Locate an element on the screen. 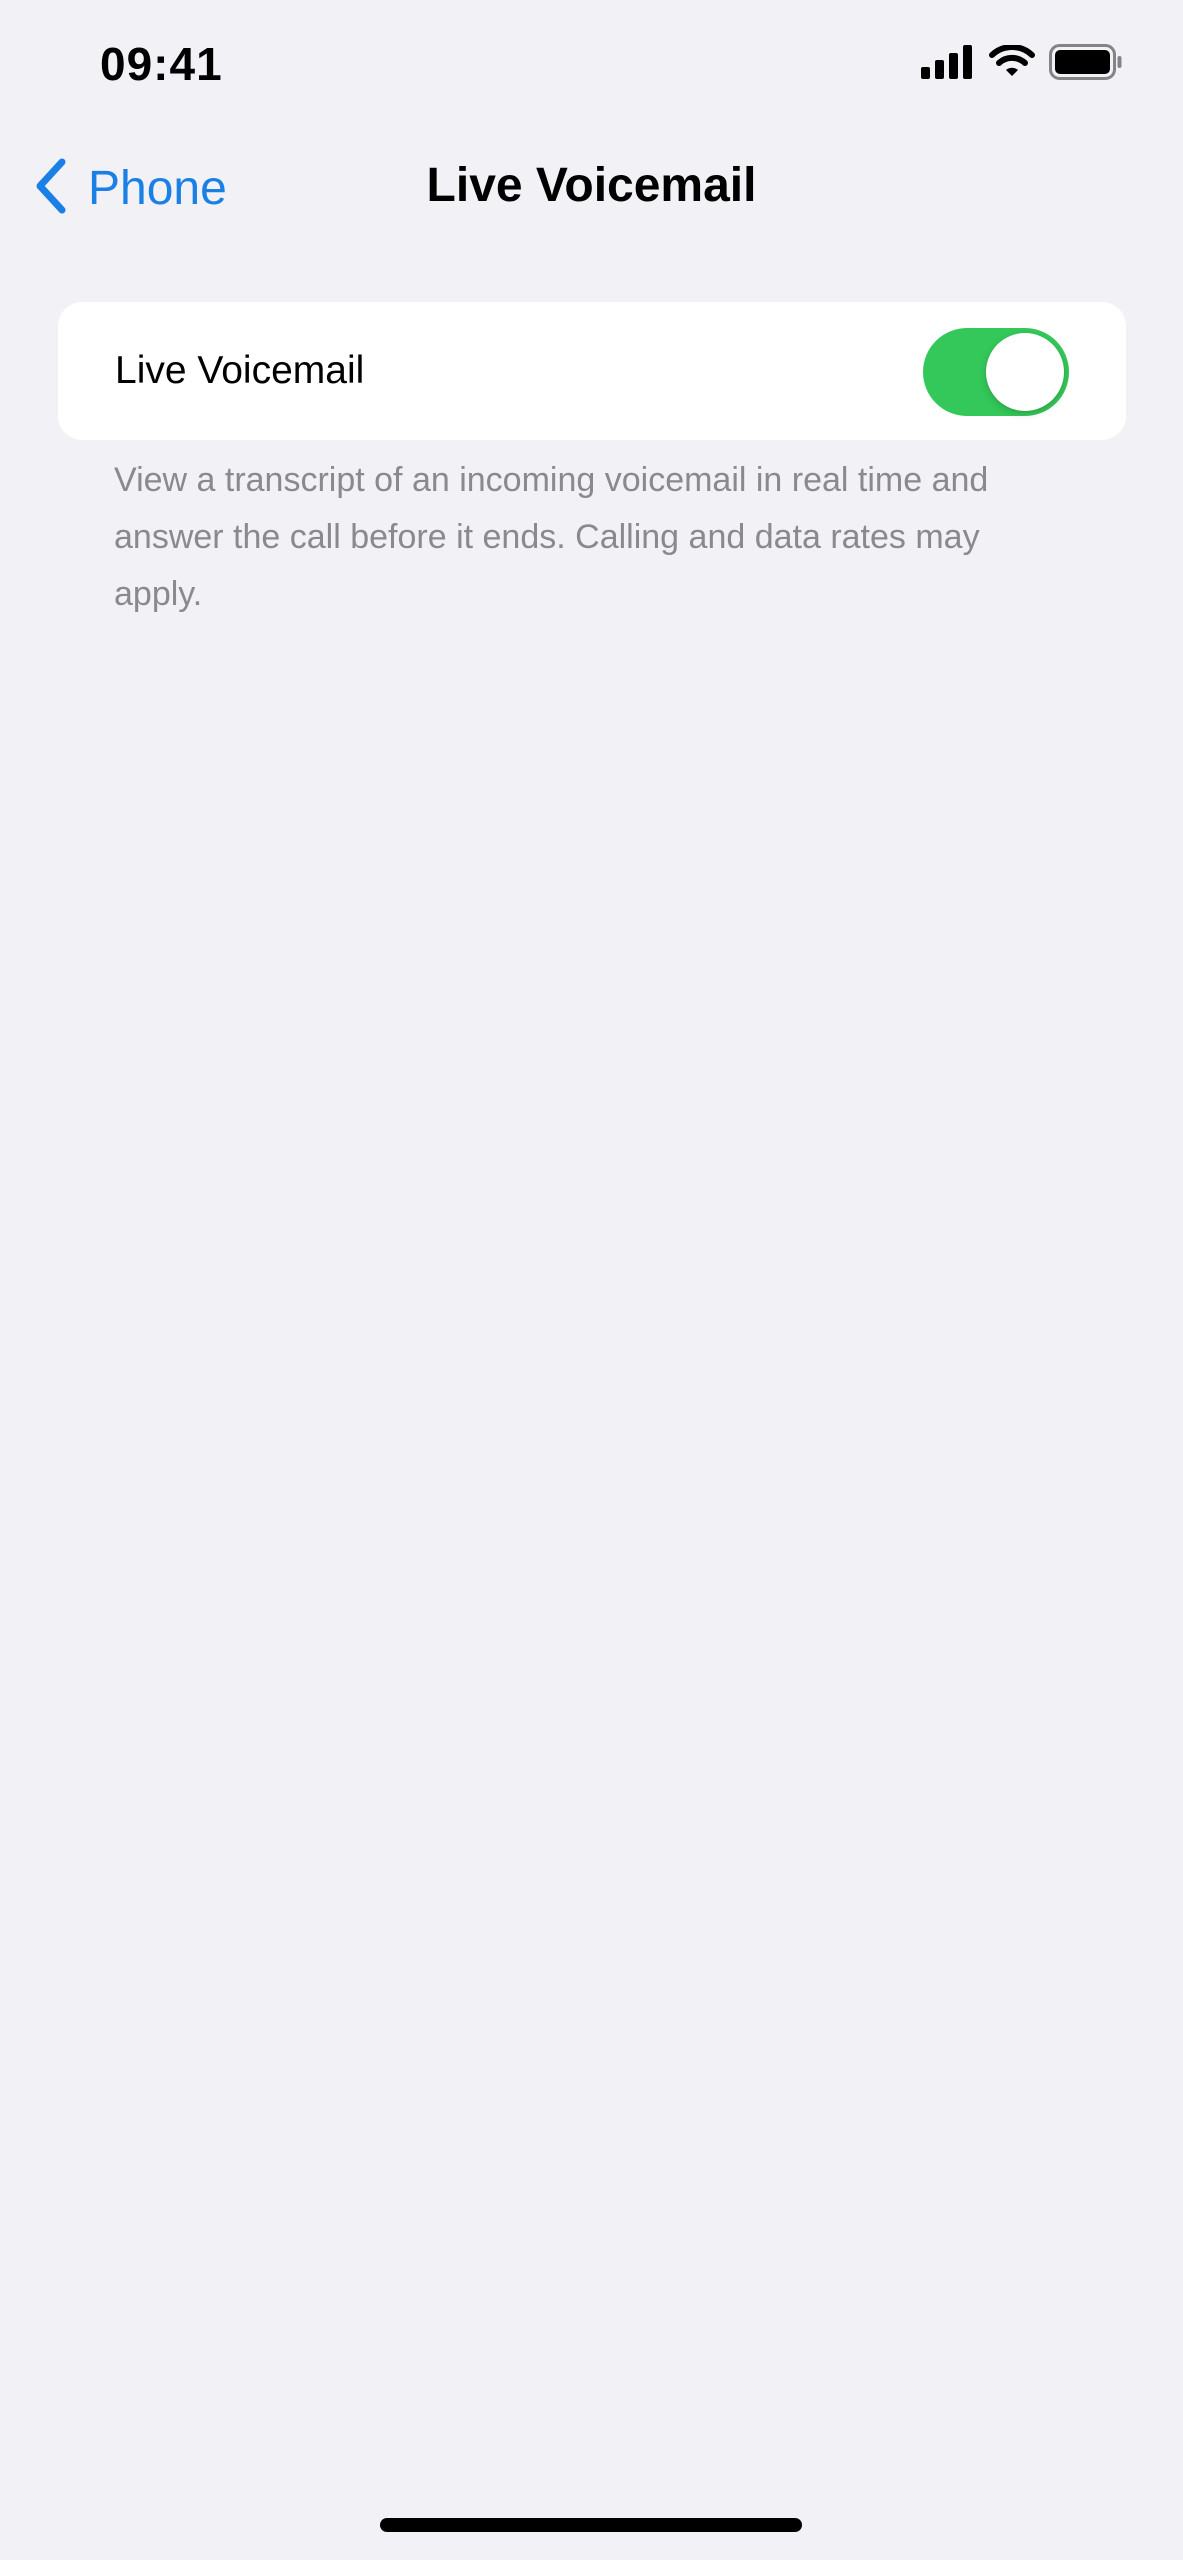 Image resolution: width=1183 pixels, height=2560 pixels. wifi-icon is located at coordinates (1012, 64).